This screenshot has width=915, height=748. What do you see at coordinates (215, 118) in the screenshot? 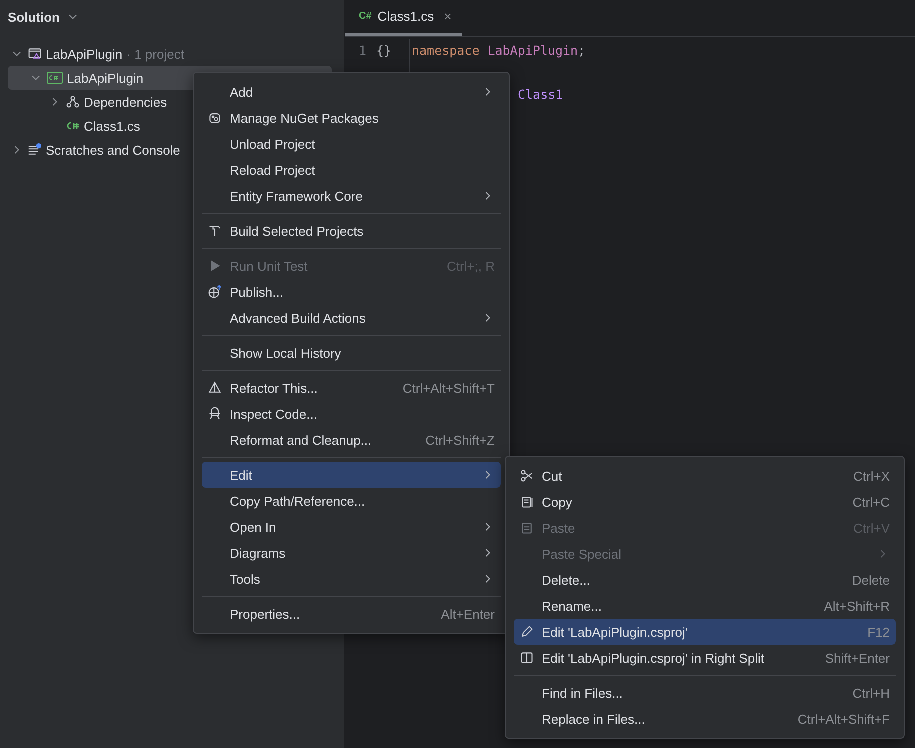
I see `package-icon` at bounding box center [215, 118].